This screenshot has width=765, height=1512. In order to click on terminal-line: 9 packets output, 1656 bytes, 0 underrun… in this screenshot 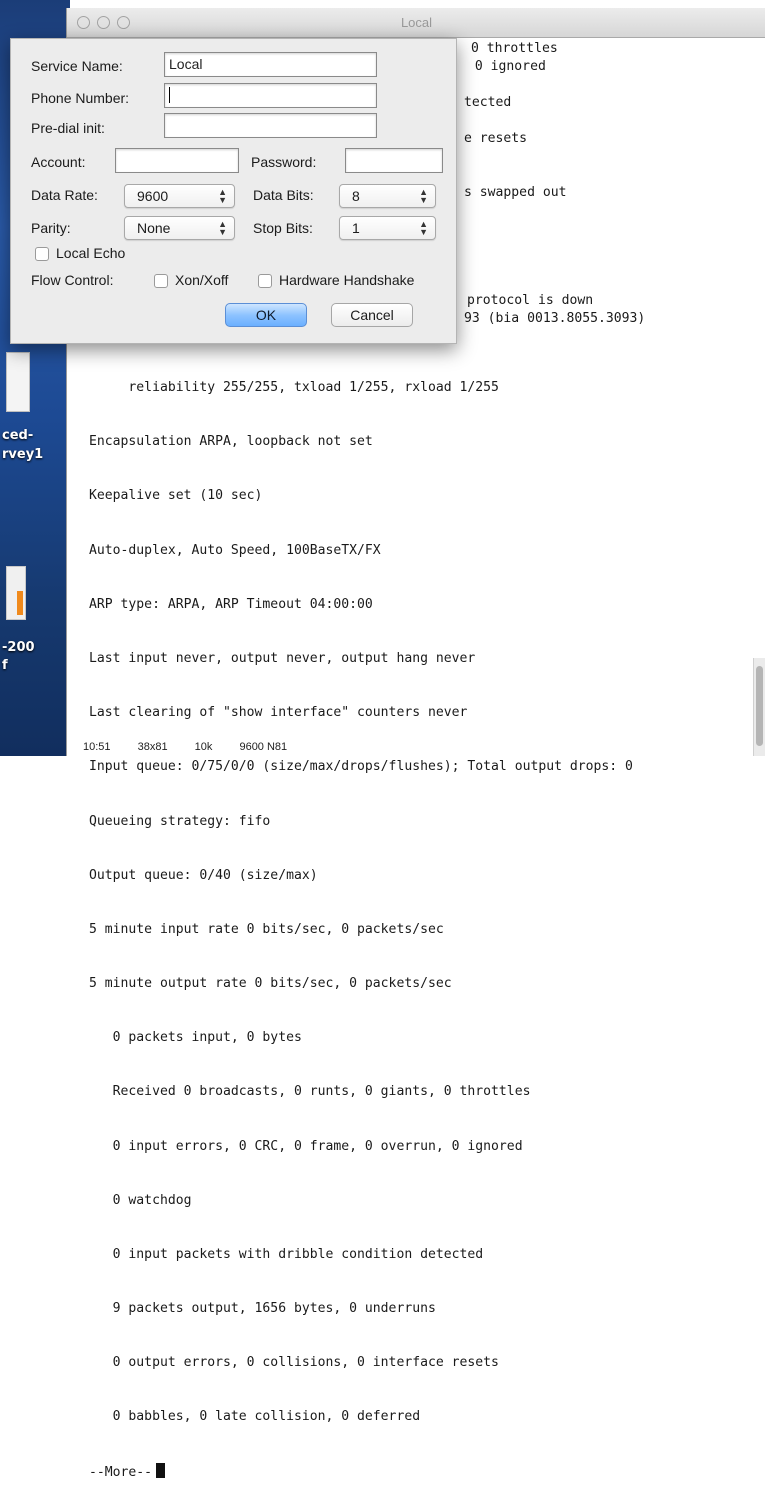, I will do `click(262, 1309)`.